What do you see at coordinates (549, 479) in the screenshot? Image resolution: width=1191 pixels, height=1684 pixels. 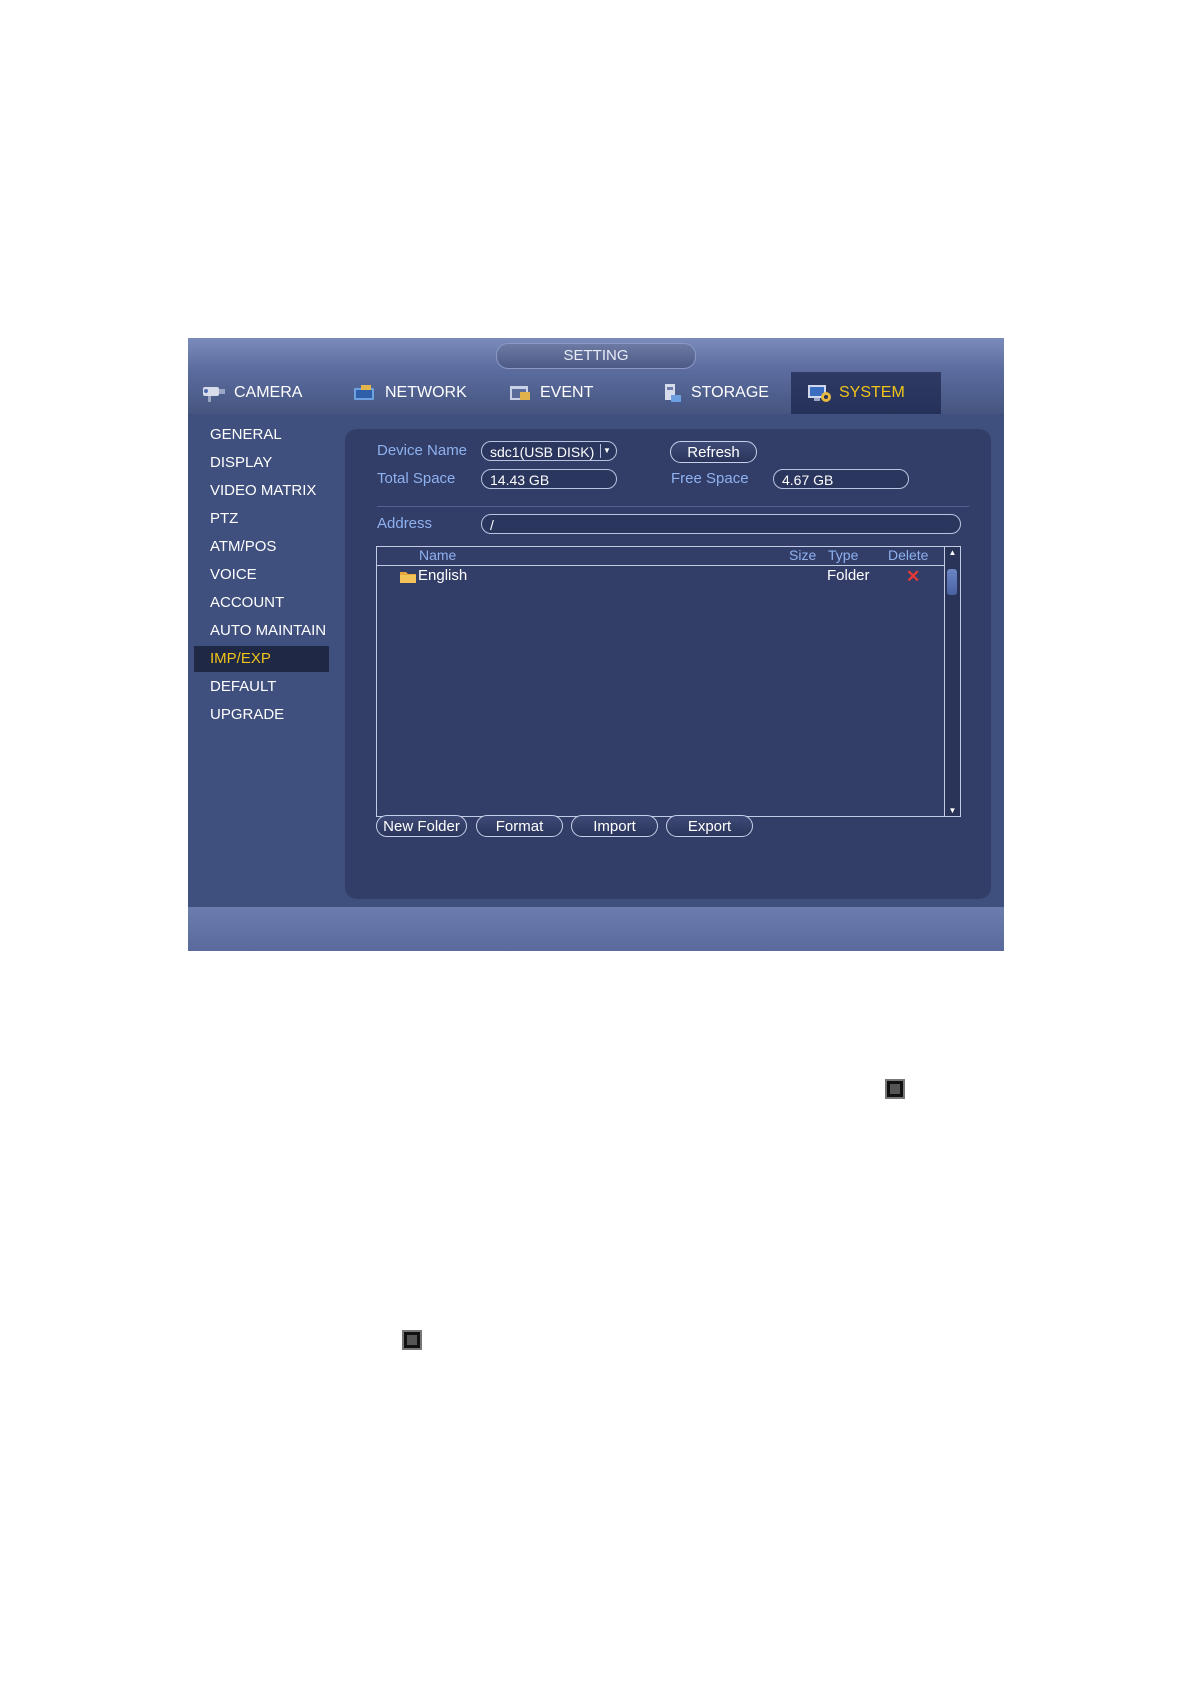 I see `total-space-field: 14.43 GB` at bounding box center [549, 479].